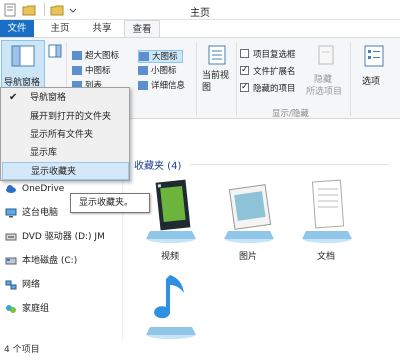 Image resolution: width=400 pixels, height=360 pixels. I want to click on nav-pane-icon, so click(23, 56).